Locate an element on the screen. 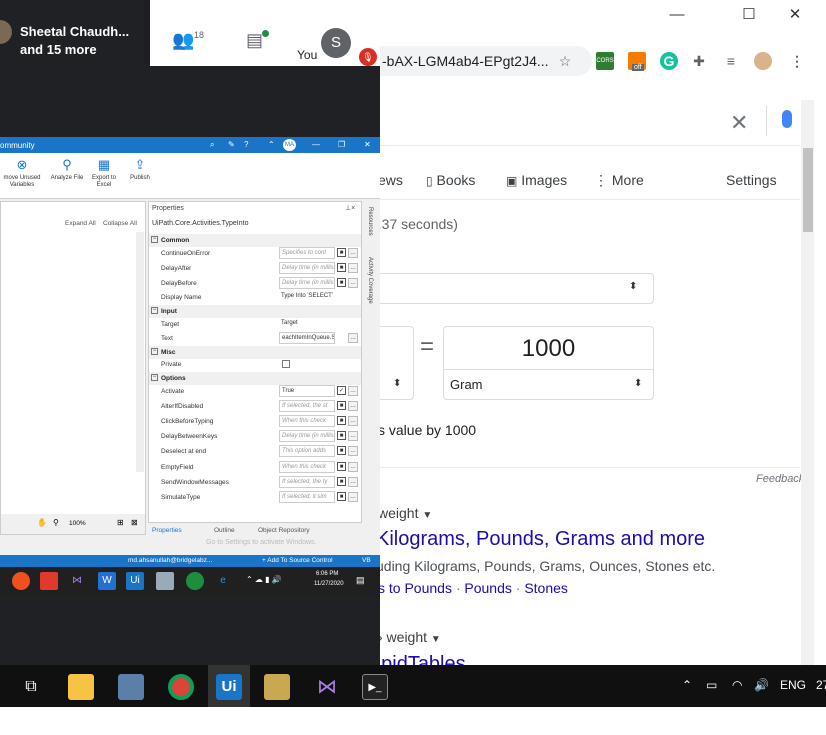  prop-input: eachItemInQueue.S is located at coordinates (307, 338).